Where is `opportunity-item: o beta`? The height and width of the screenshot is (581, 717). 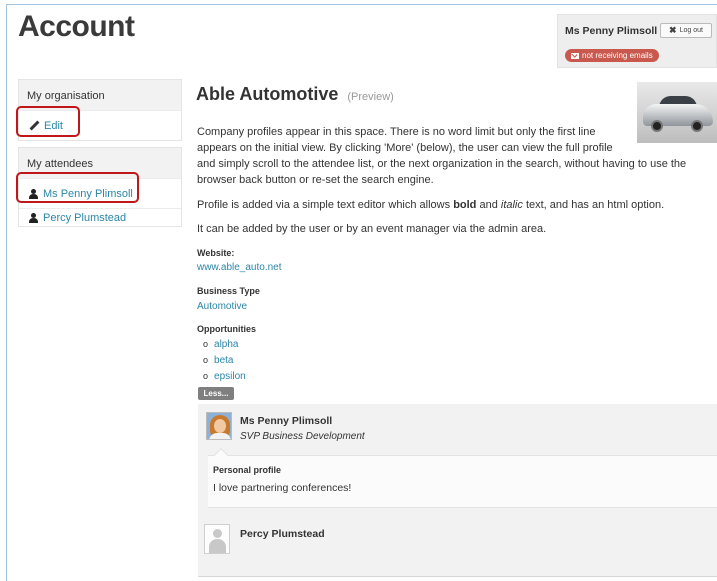
opportunity-item: o beta is located at coordinates (218, 360).